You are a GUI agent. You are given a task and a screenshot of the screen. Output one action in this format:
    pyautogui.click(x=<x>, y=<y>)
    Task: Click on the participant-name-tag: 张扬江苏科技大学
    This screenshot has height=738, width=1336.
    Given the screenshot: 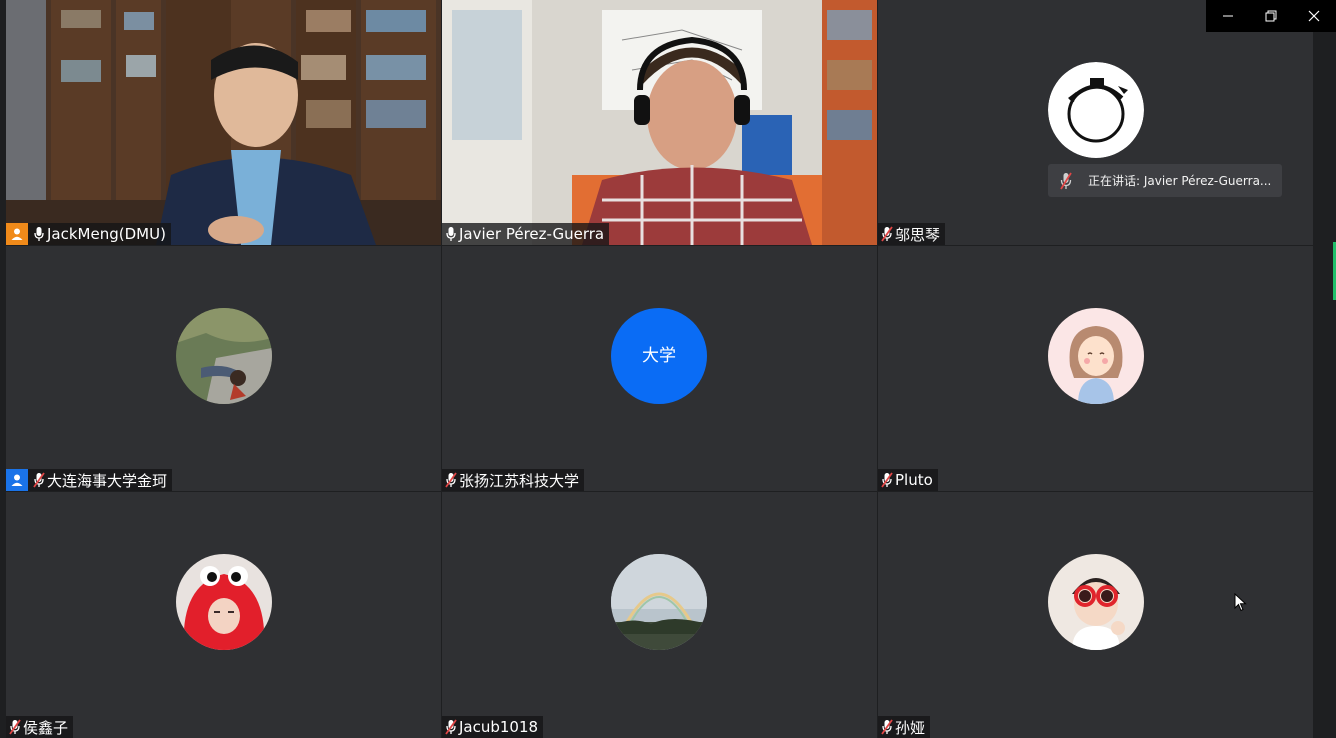 What is the action you would take?
    pyautogui.click(x=513, y=480)
    